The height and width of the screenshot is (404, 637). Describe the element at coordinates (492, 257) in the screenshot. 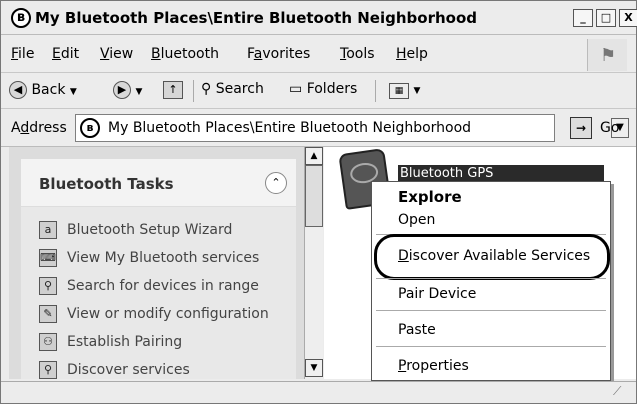

I see `highlight-circle` at that location.